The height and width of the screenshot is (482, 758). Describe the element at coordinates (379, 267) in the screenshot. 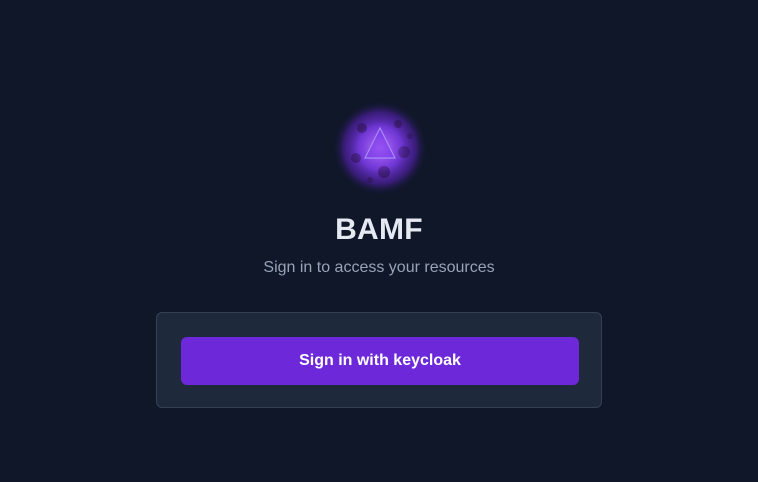

I see `app-subtitle: Sign in to access your resources` at that location.